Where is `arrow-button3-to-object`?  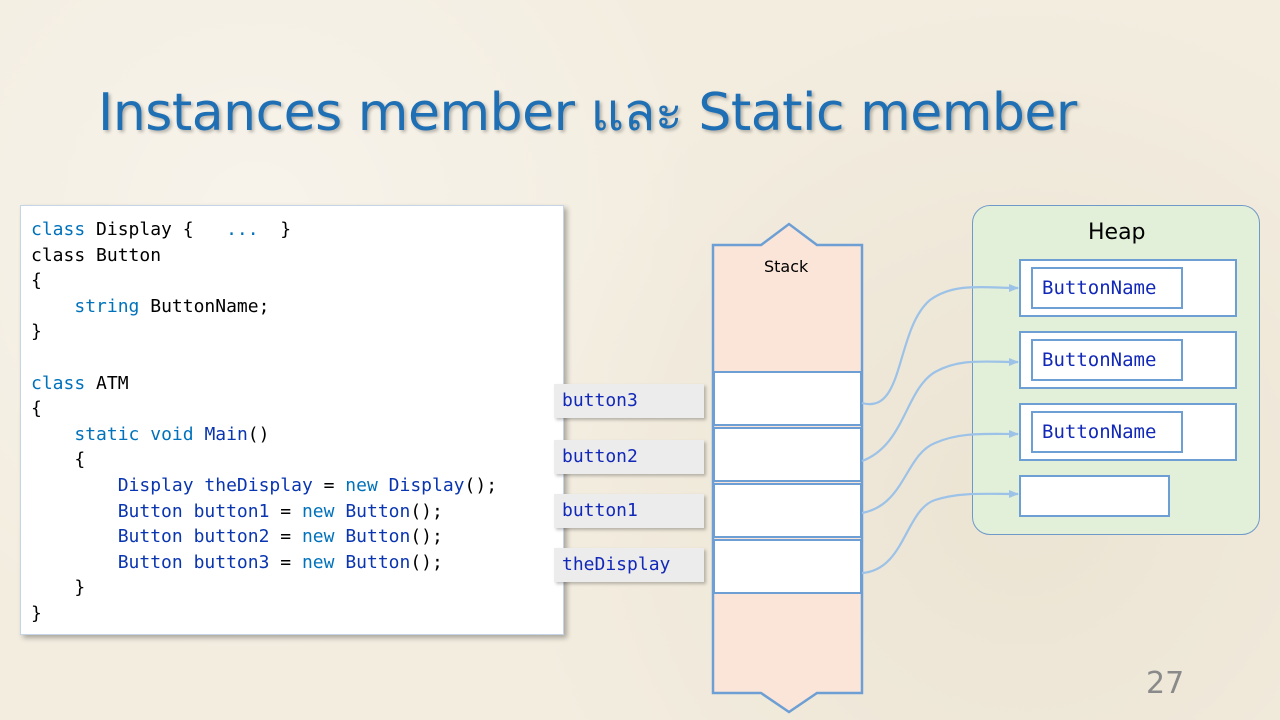
arrow-button3-to-object is located at coordinates (940, 344).